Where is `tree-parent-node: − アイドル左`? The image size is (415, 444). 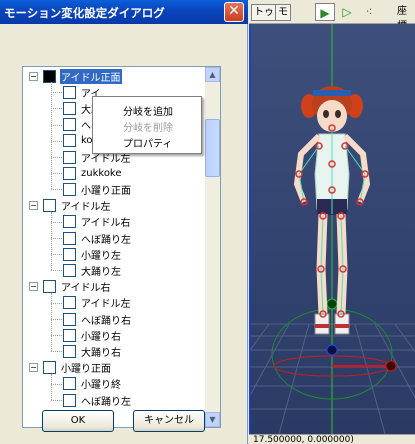
tree-parent-node: − アイドル左 is located at coordinates (70, 206).